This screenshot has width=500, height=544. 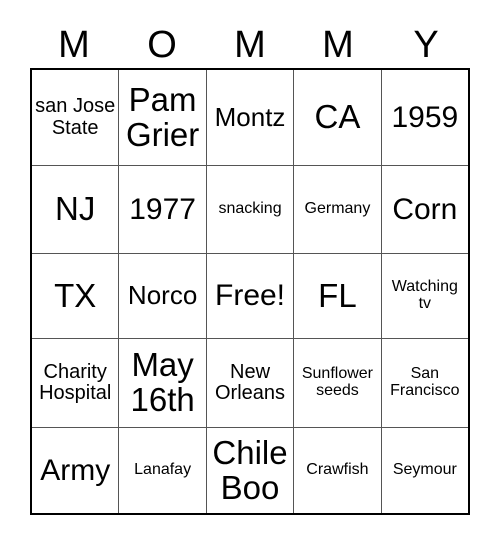 What do you see at coordinates (74, 45) in the screenshot?
I see `header-letter-1: M` at bounding box center [74, 45].